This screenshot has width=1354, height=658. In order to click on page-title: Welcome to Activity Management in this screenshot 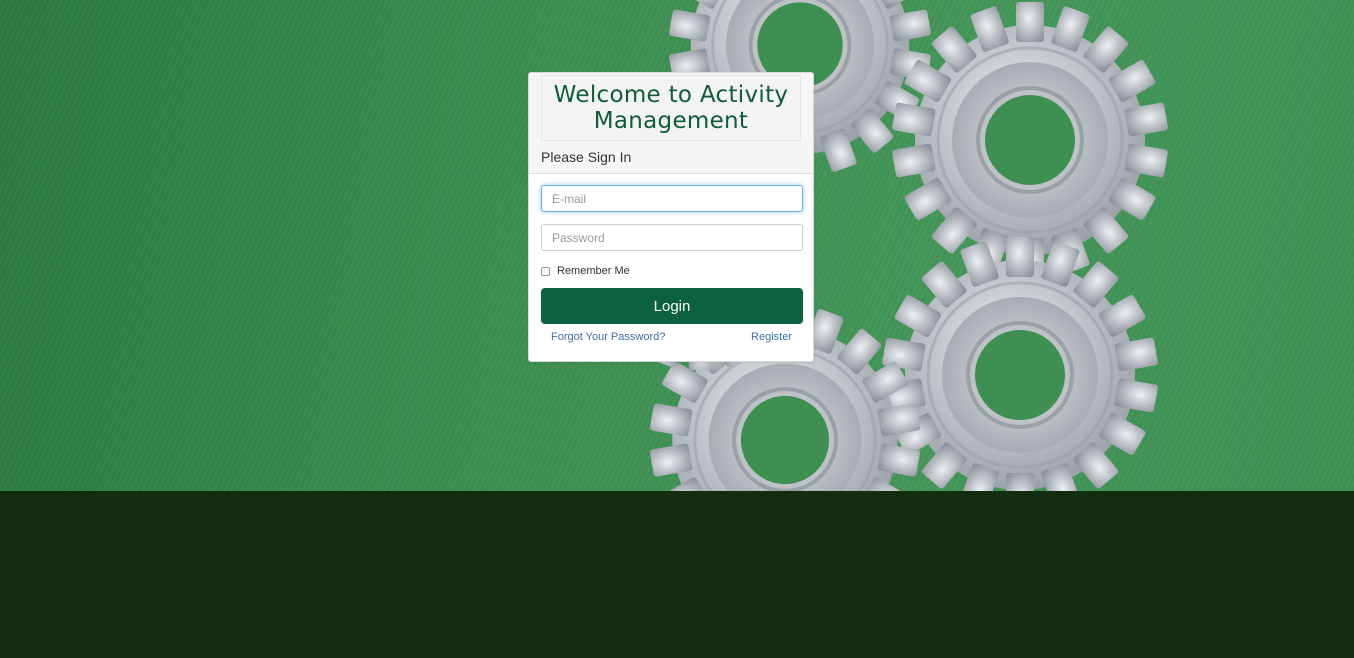, I will do `click(671, 108)`.